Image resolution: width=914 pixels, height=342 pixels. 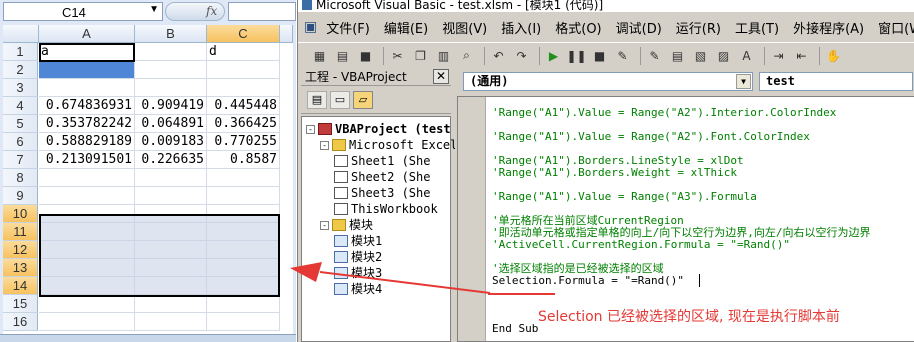 What do you see at coordinates (828, 27) in the screenshot?
I see `menu-item-8: 外接程序(A)` at bounding box center [828, 27].